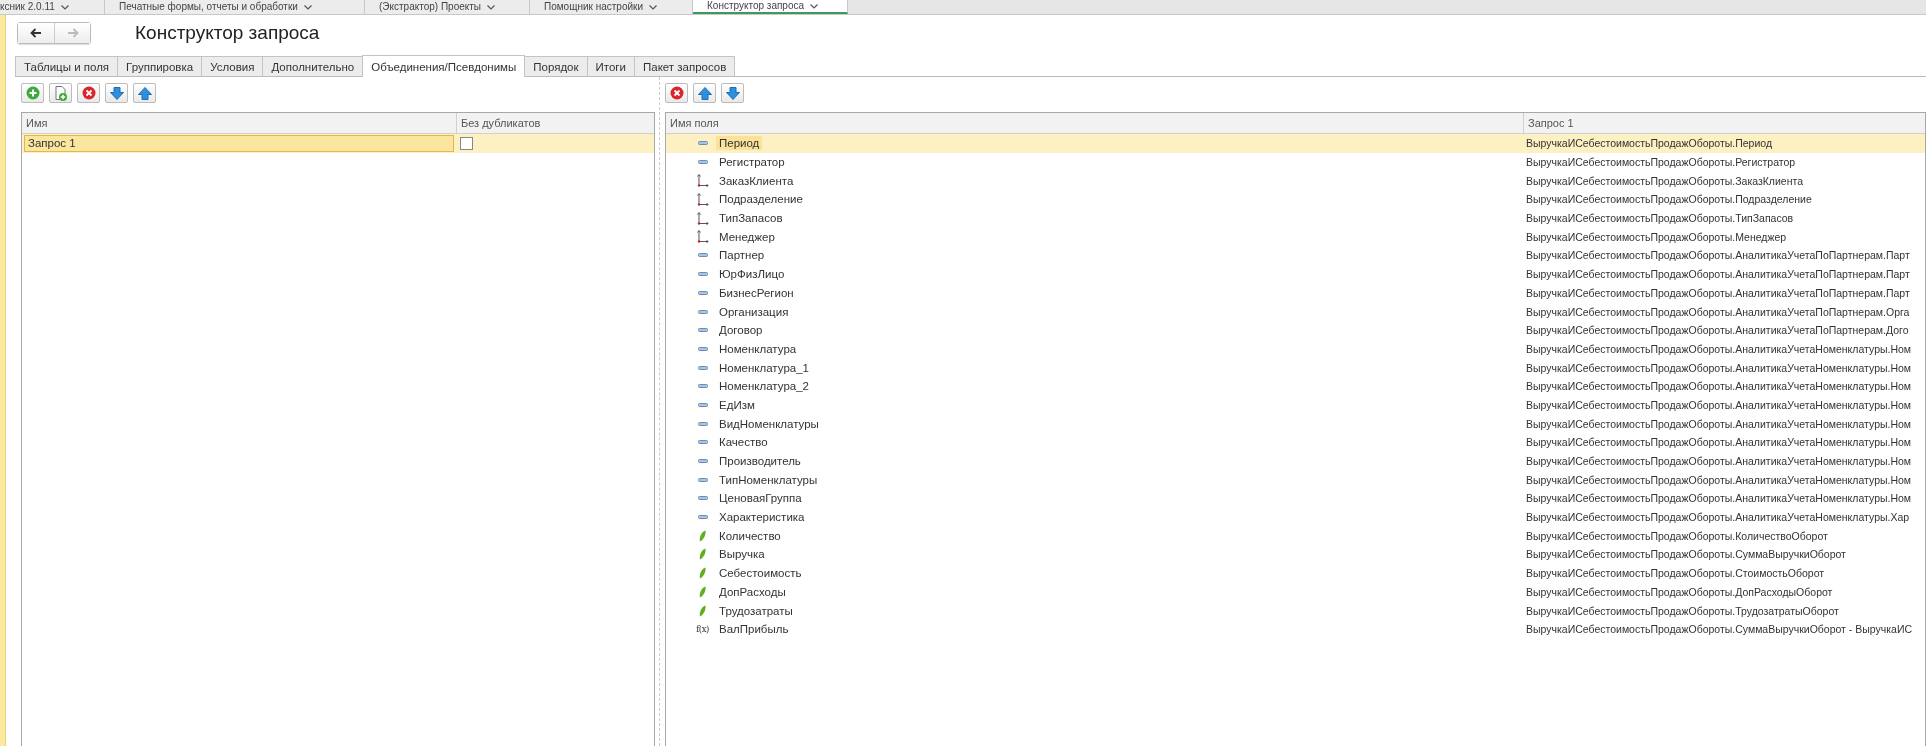 Image resolution: width=1926 pixels, height=746 pixels. What do you see at coordinates (32, 93) in the screenshot?
I see `add-button` at bounding box center [32, 93].